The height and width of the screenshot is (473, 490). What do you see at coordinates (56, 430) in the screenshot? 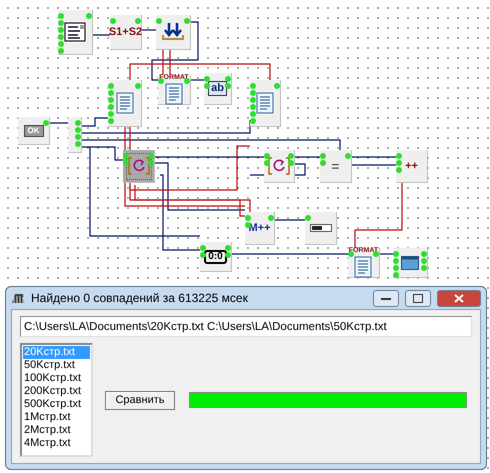
I see `file-list-item: 2Mстр.txt` at bounding box center [56, 430].